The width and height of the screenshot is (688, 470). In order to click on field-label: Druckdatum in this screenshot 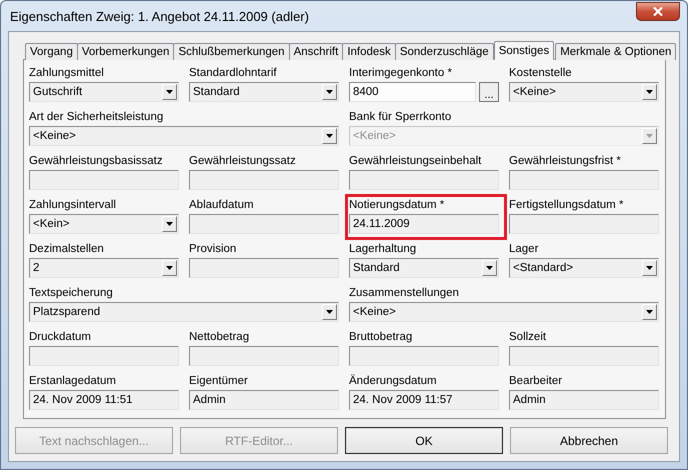, I will do `click(60, 337)`.